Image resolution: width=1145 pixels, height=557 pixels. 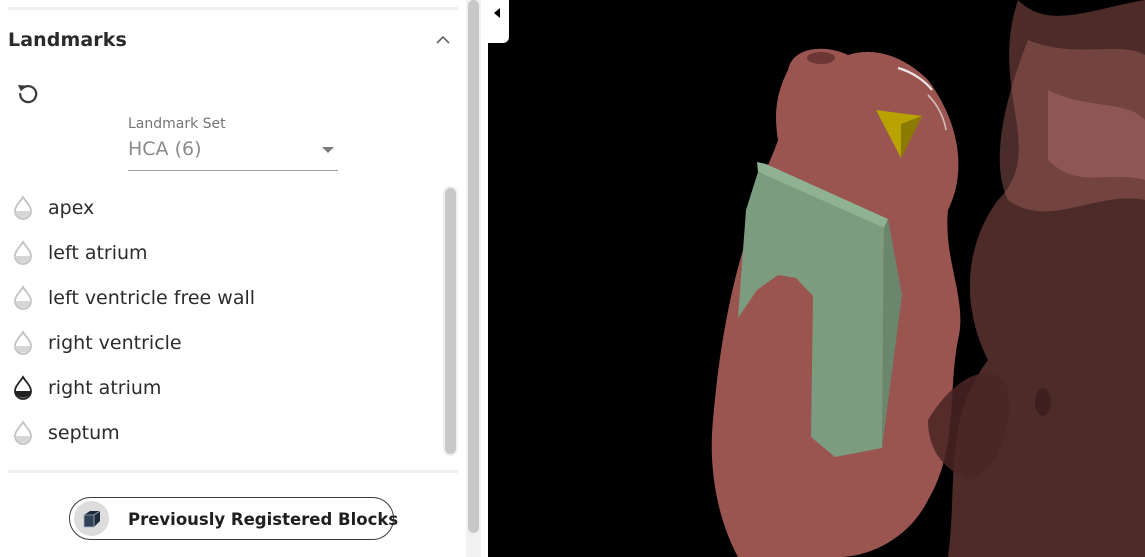 What do you see at coordinates (497, 13) in the screenshot?
I see `chevron-left-icon` at bounding box center [497, 13].